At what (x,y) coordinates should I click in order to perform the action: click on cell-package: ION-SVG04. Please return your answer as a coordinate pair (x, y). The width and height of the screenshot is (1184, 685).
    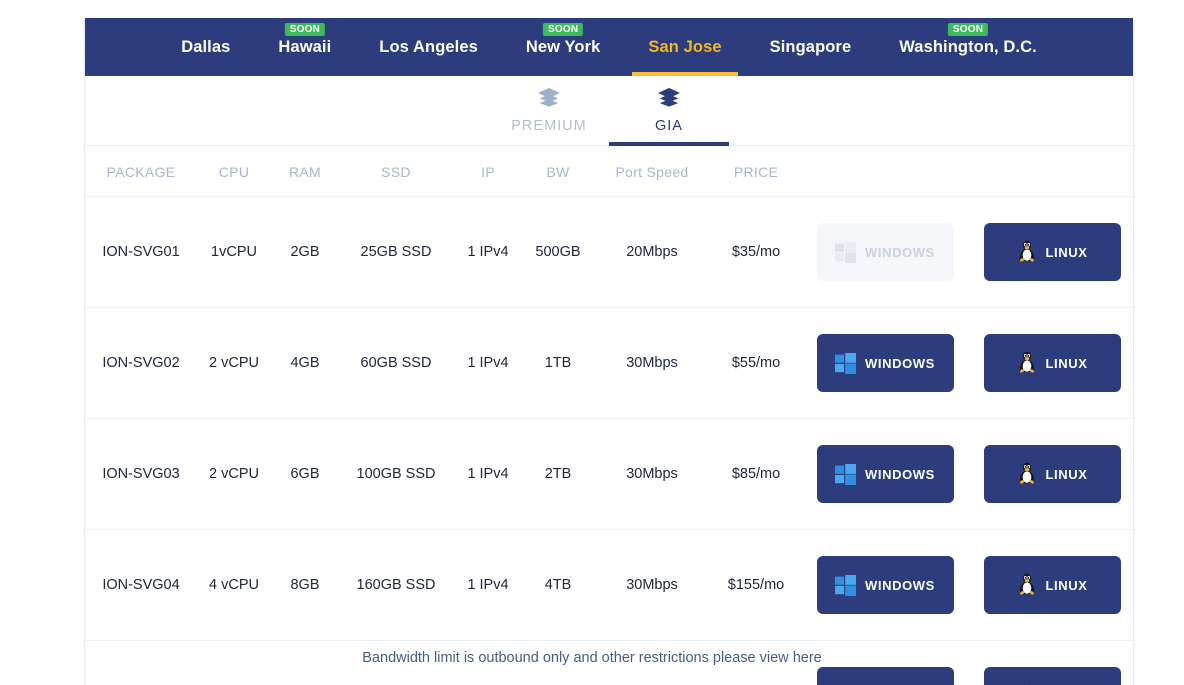
    Looking at the image, I should click on (141, 585).